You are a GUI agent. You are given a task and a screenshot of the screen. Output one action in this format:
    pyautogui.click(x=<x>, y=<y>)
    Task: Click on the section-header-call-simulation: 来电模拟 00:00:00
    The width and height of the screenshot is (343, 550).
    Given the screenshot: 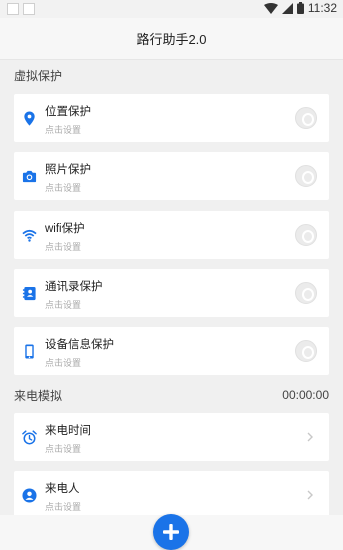 What is the action you would take?
    pyautogui.click(x=171, y=395)
    